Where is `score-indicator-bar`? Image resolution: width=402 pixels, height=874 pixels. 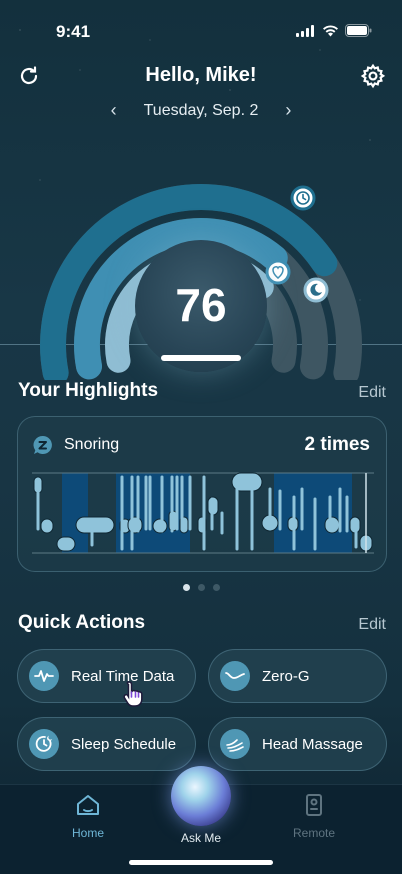
score-indicator-bar is located at coordinates (201, 358).